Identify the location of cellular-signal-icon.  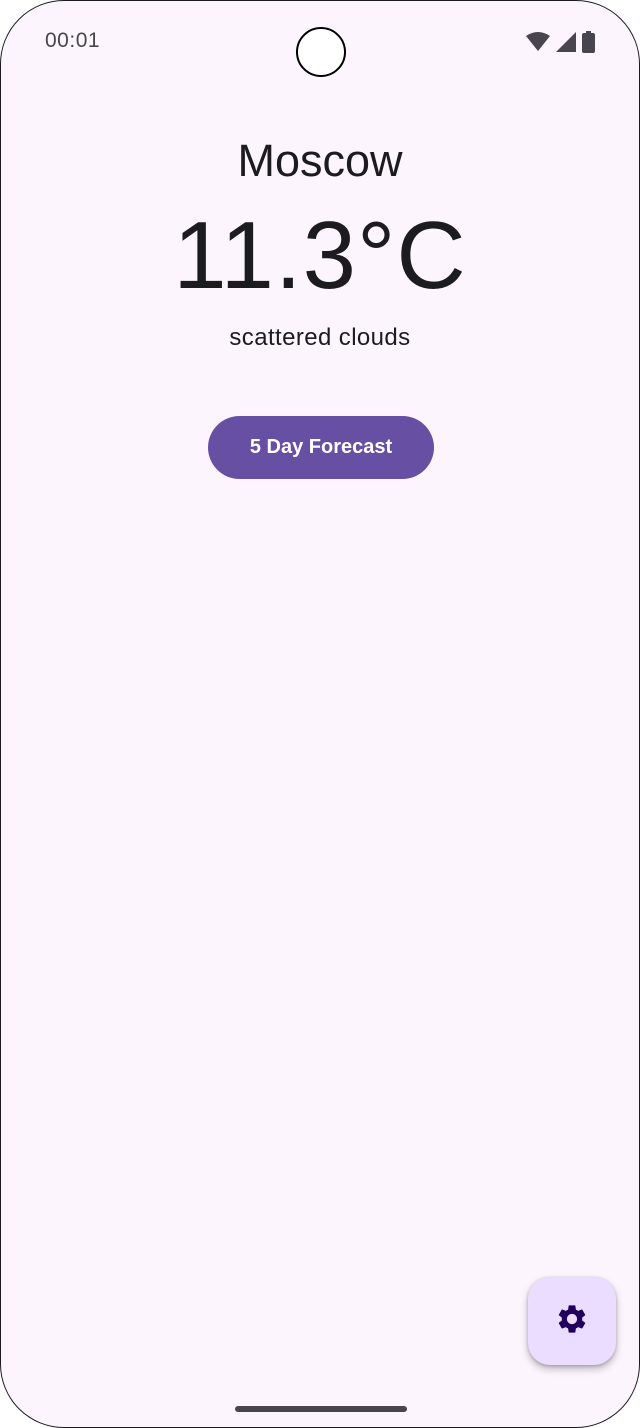
(566, 42).